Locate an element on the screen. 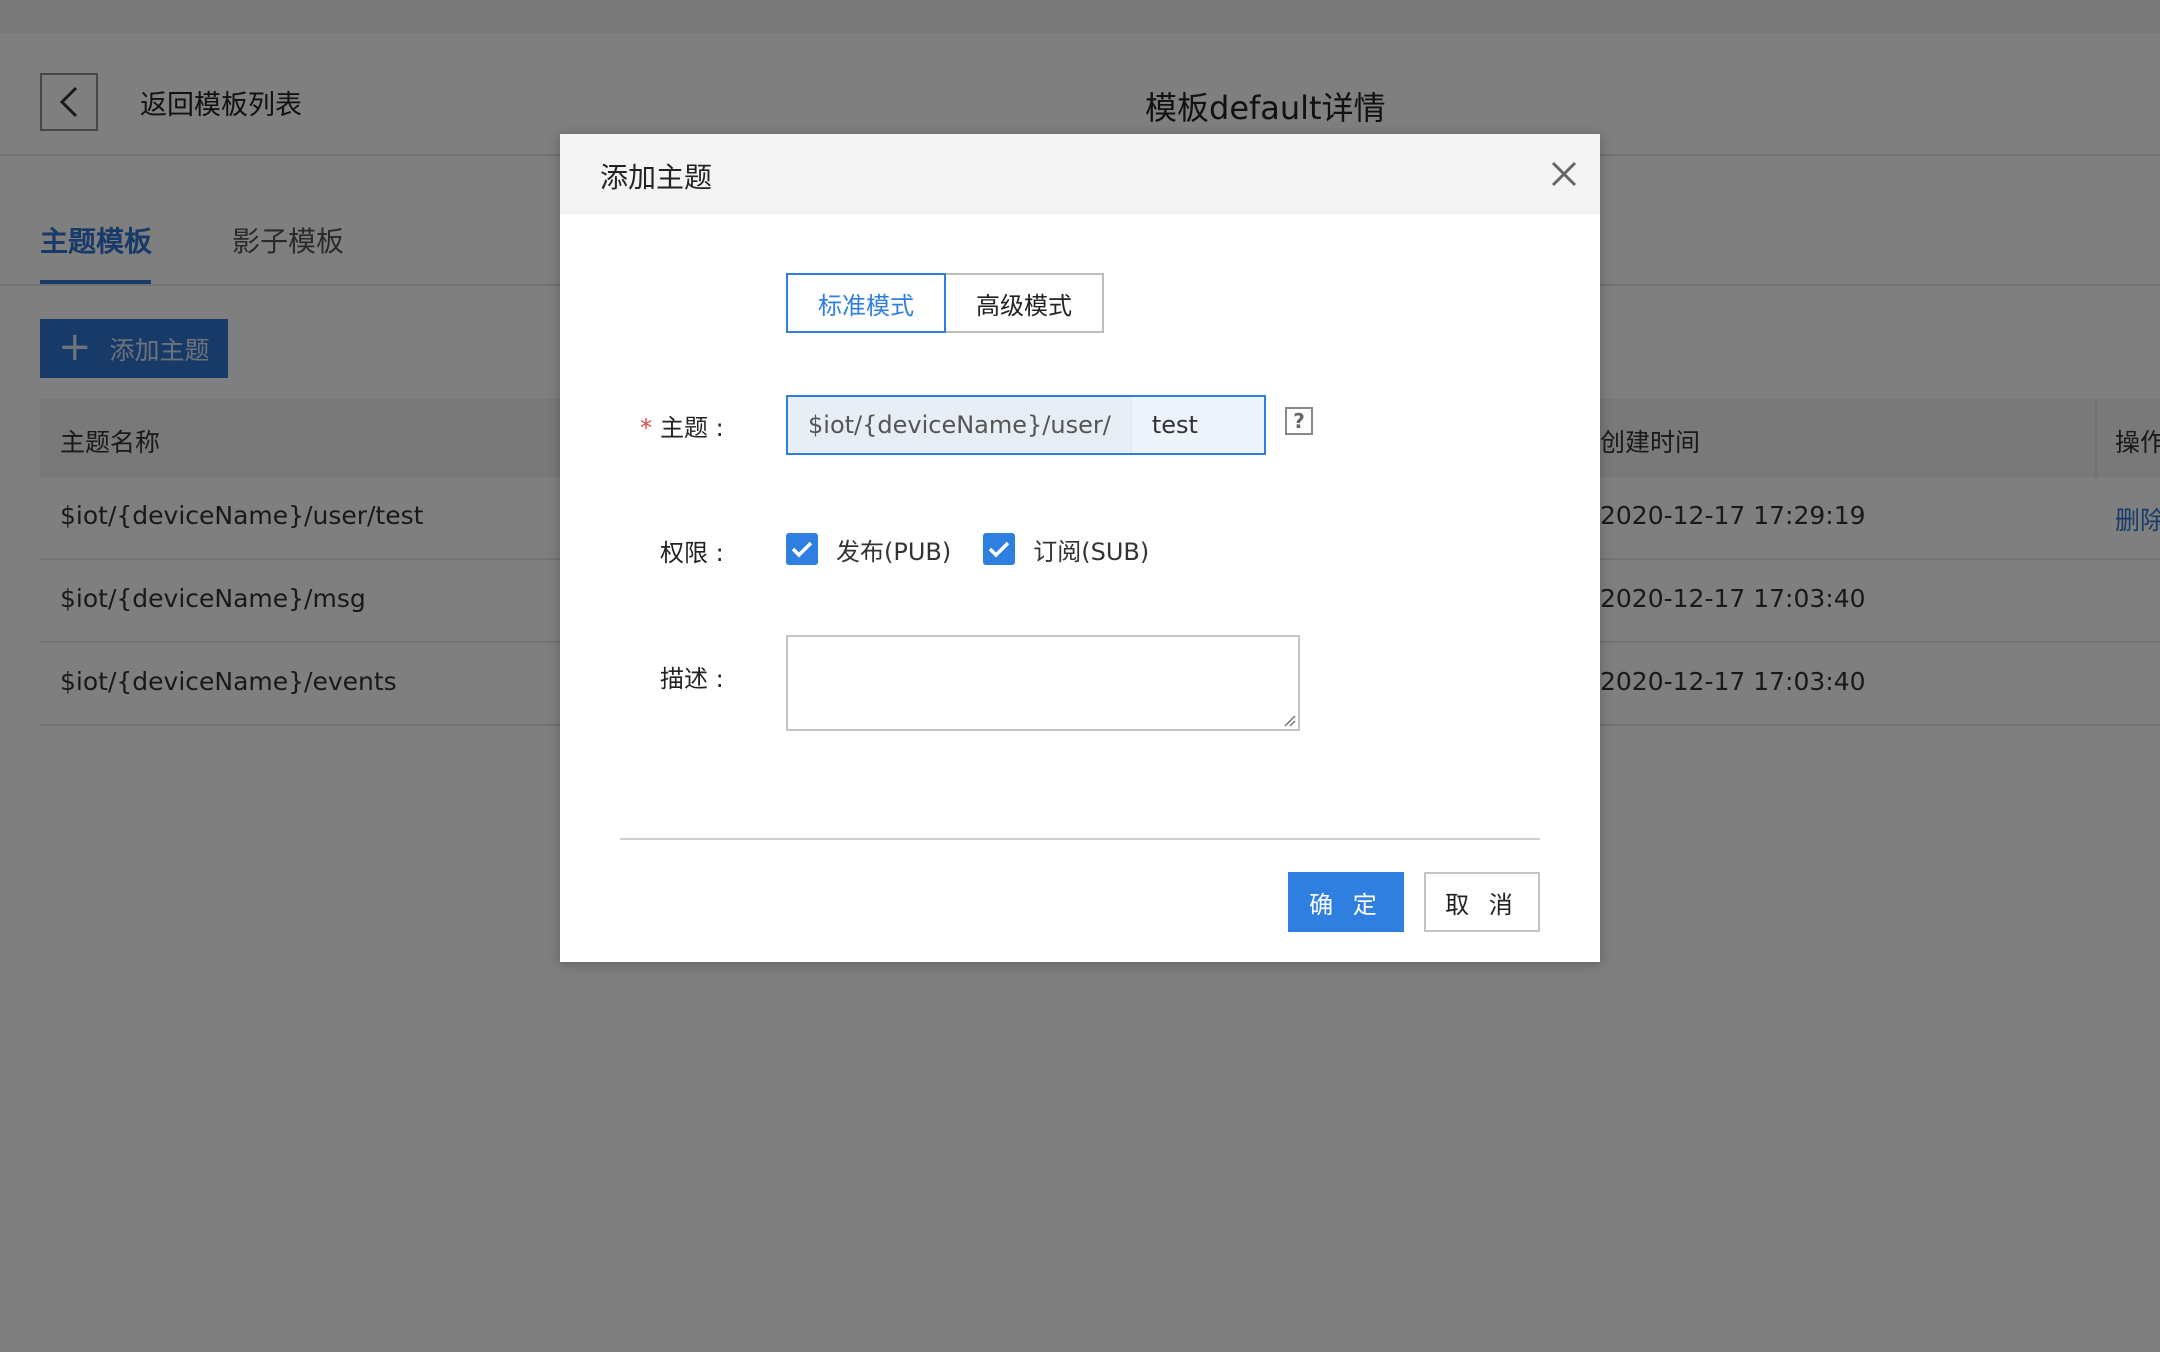 The height and width of the screenshot is (1352, 2160). permission-label: 权限 : is located at coordinates (692, 553).